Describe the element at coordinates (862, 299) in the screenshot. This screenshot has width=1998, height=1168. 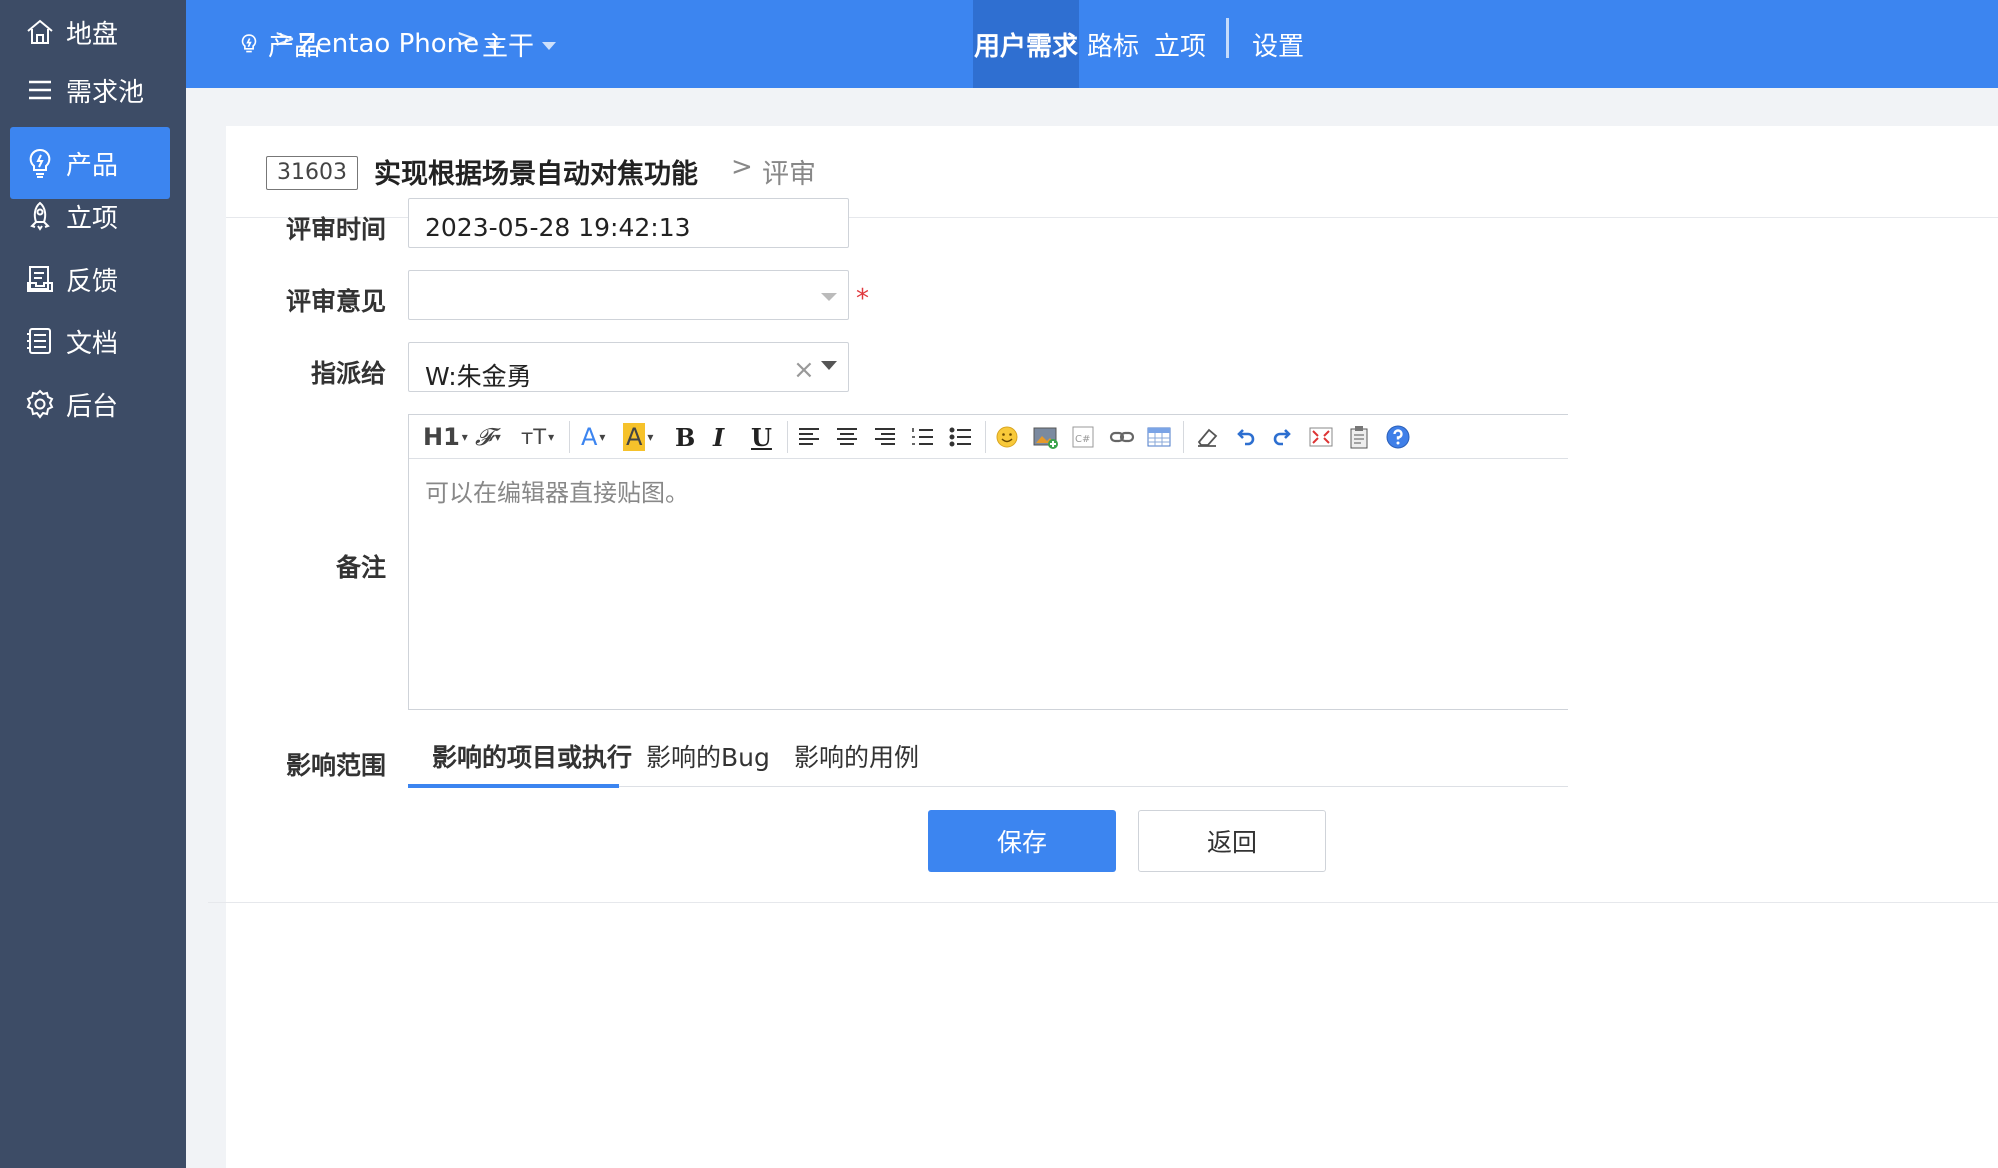
I see `required-mark: *` at that location.